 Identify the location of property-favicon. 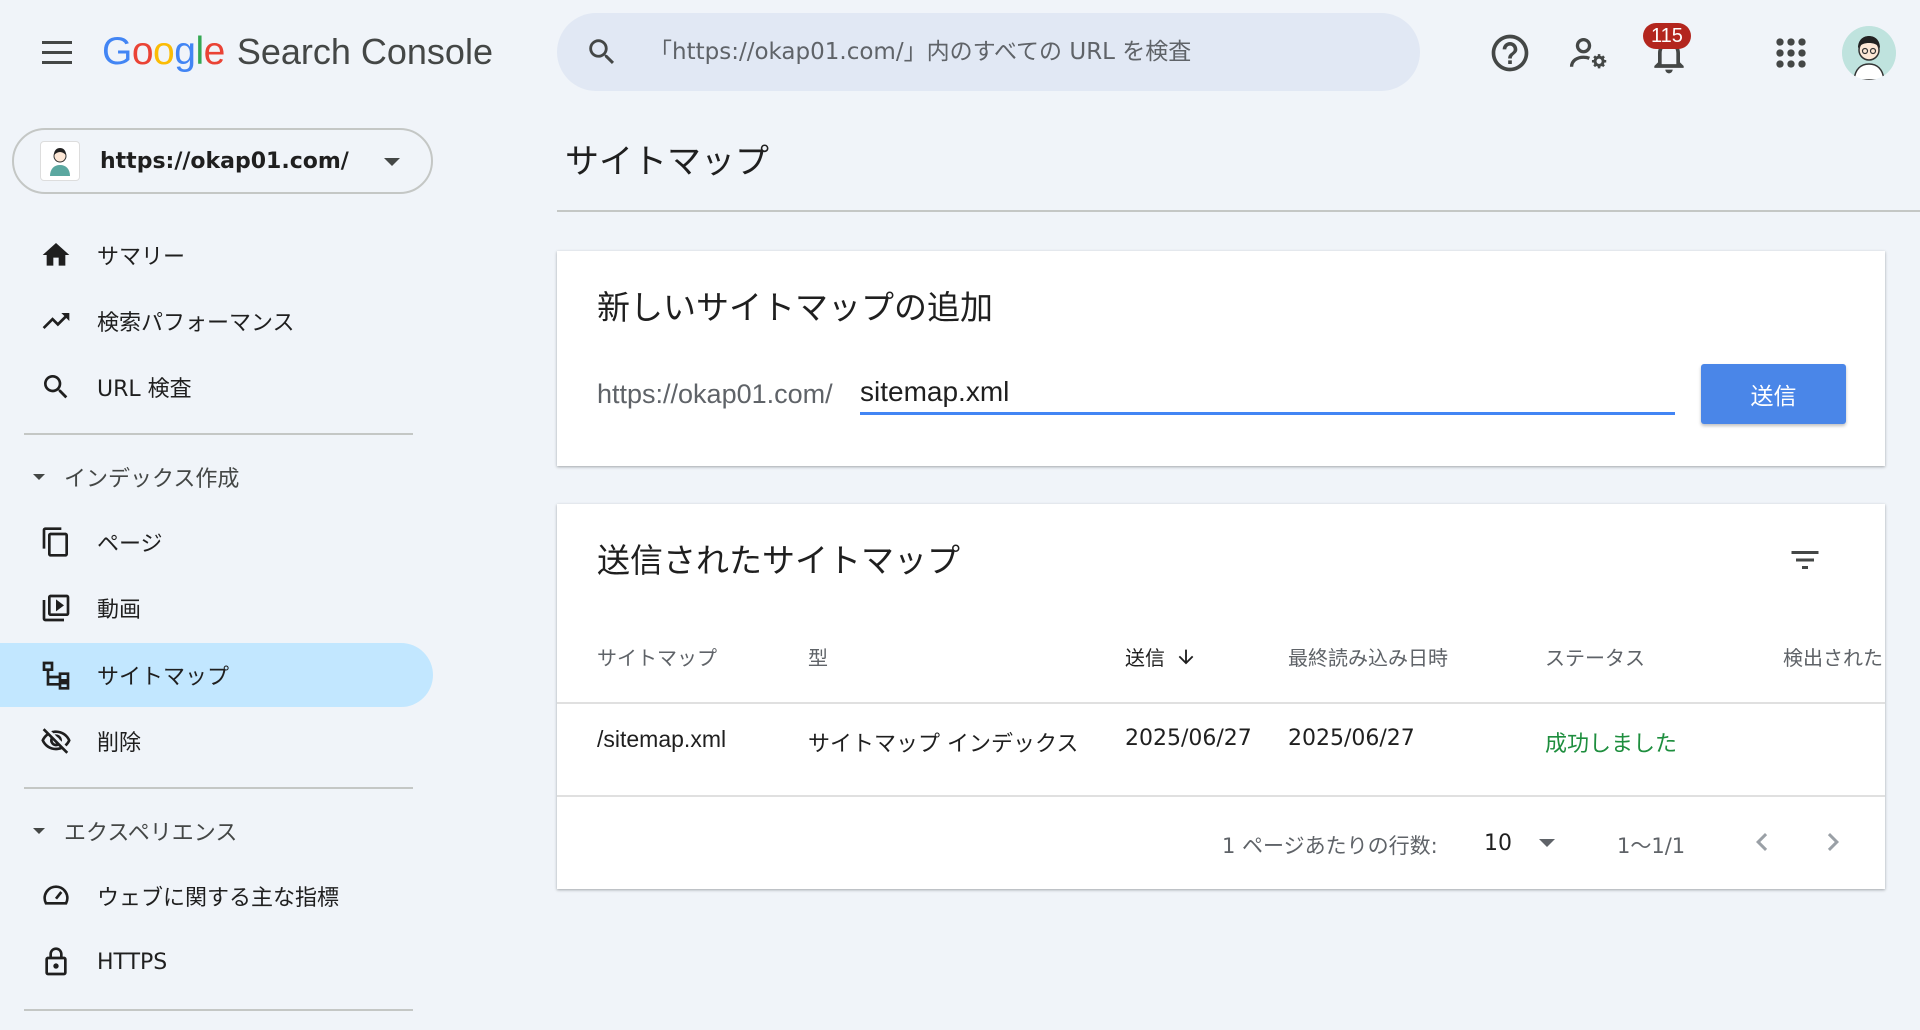
(60, 161).